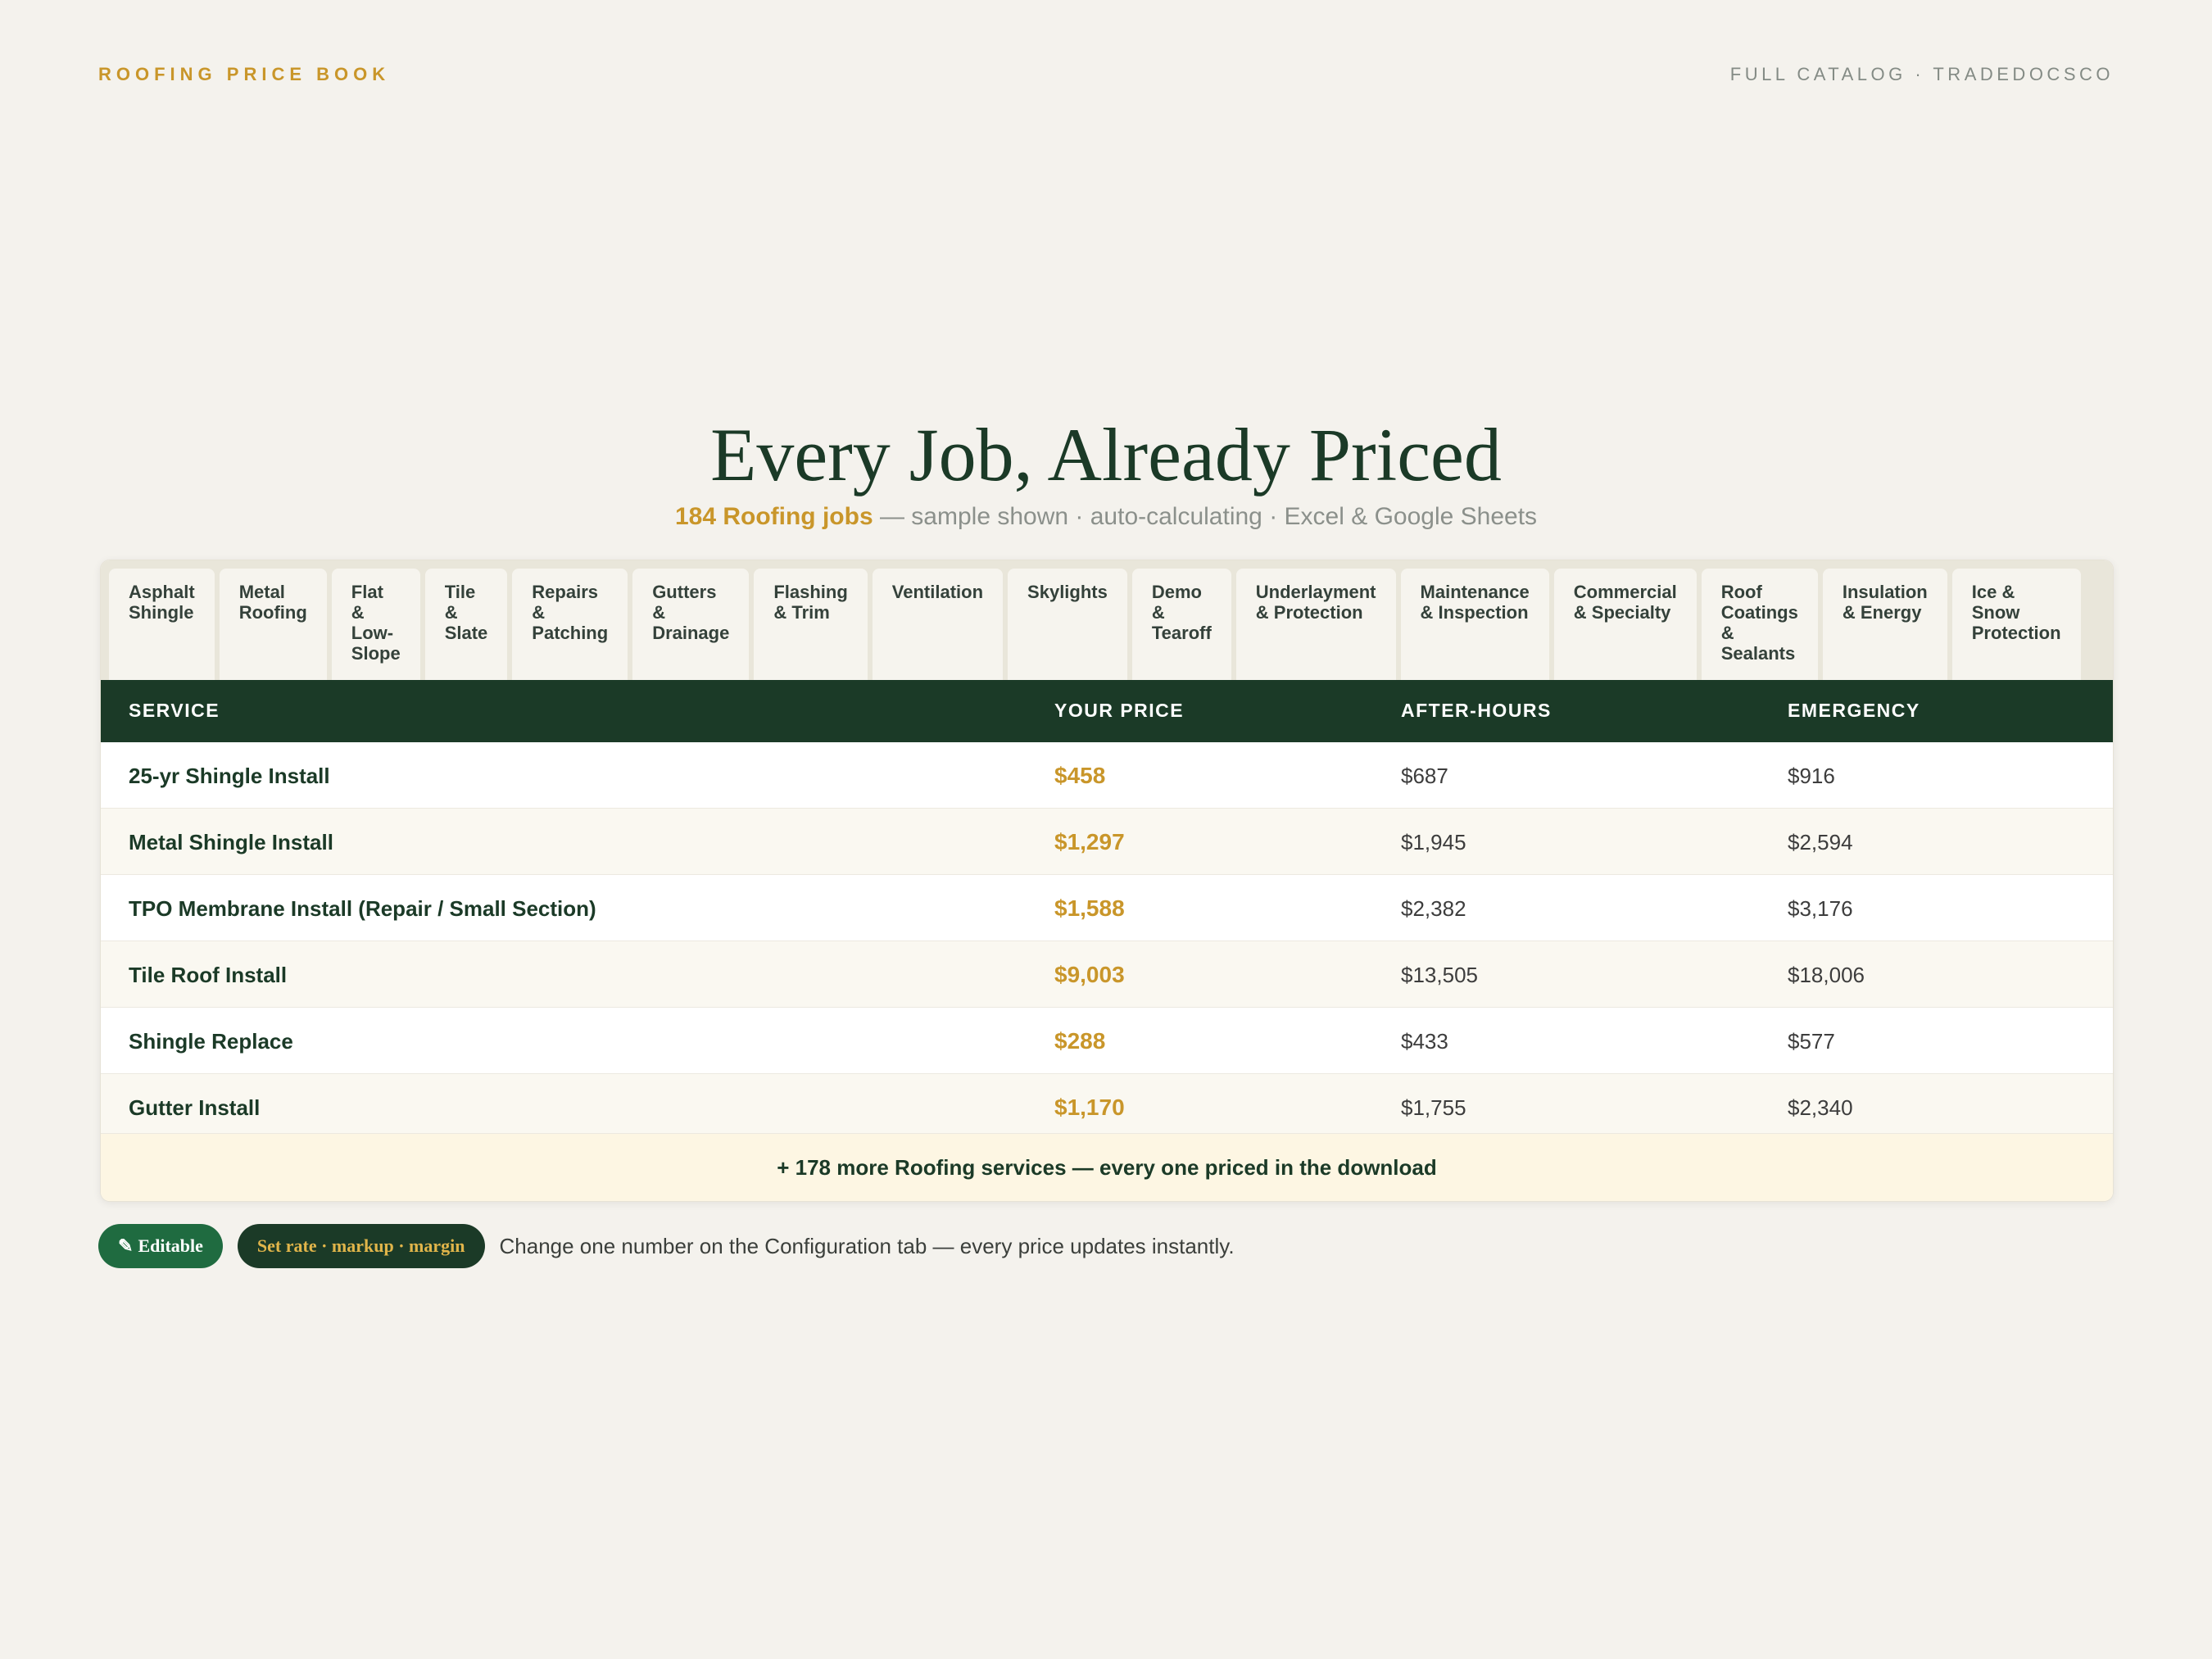 This screenshot has height=1659, width=2212. I want to click on column-header-after-hours: AFTER-HOURS, so click(1476, 710).